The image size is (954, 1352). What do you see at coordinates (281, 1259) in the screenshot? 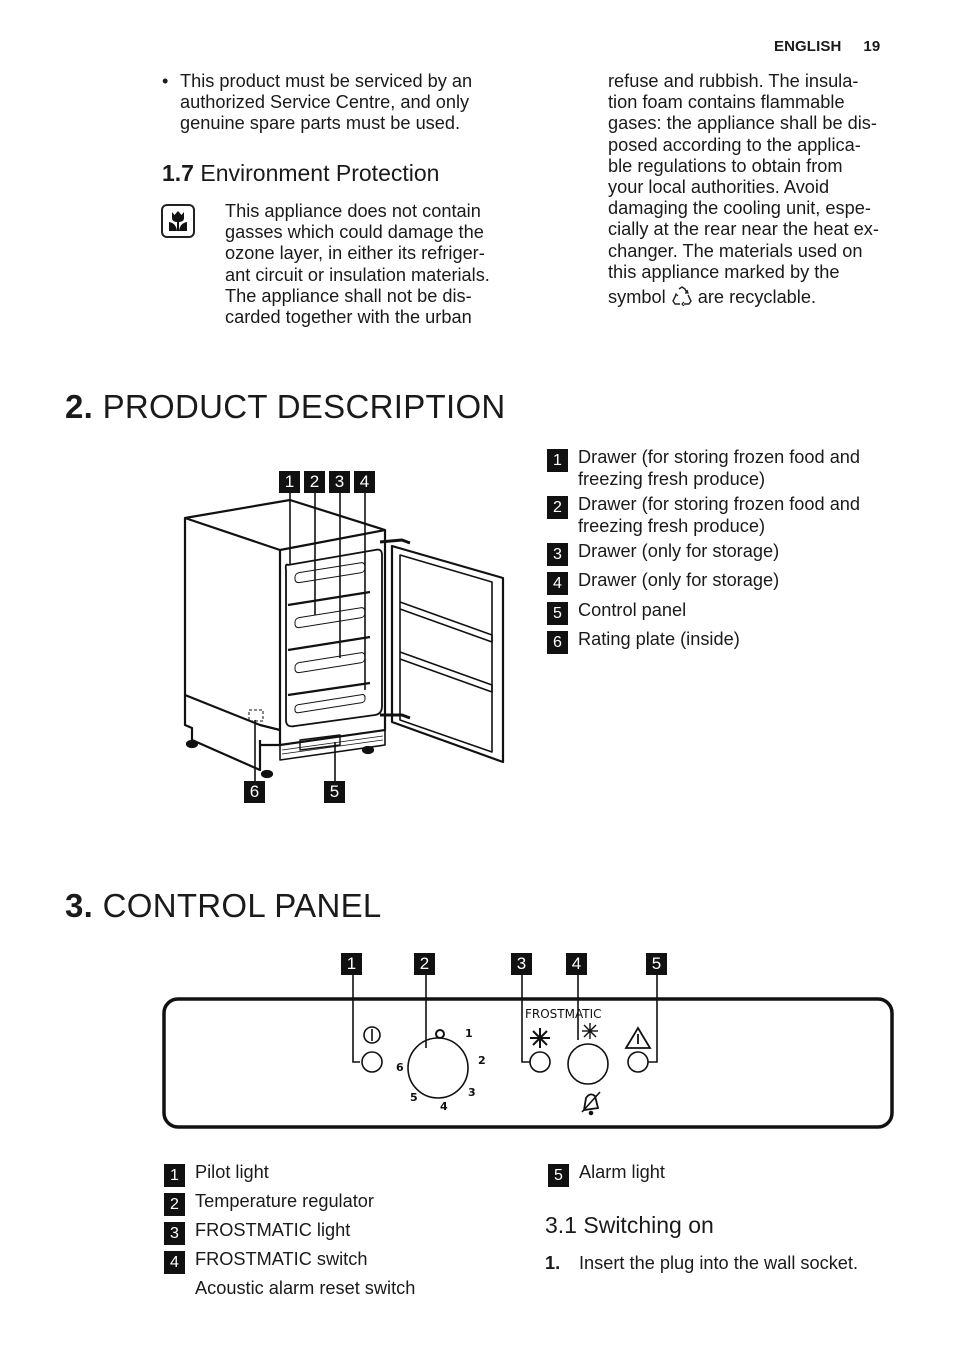
I see `legend-text: FROSTMATIC switch` at bounding box center [281, 1259].